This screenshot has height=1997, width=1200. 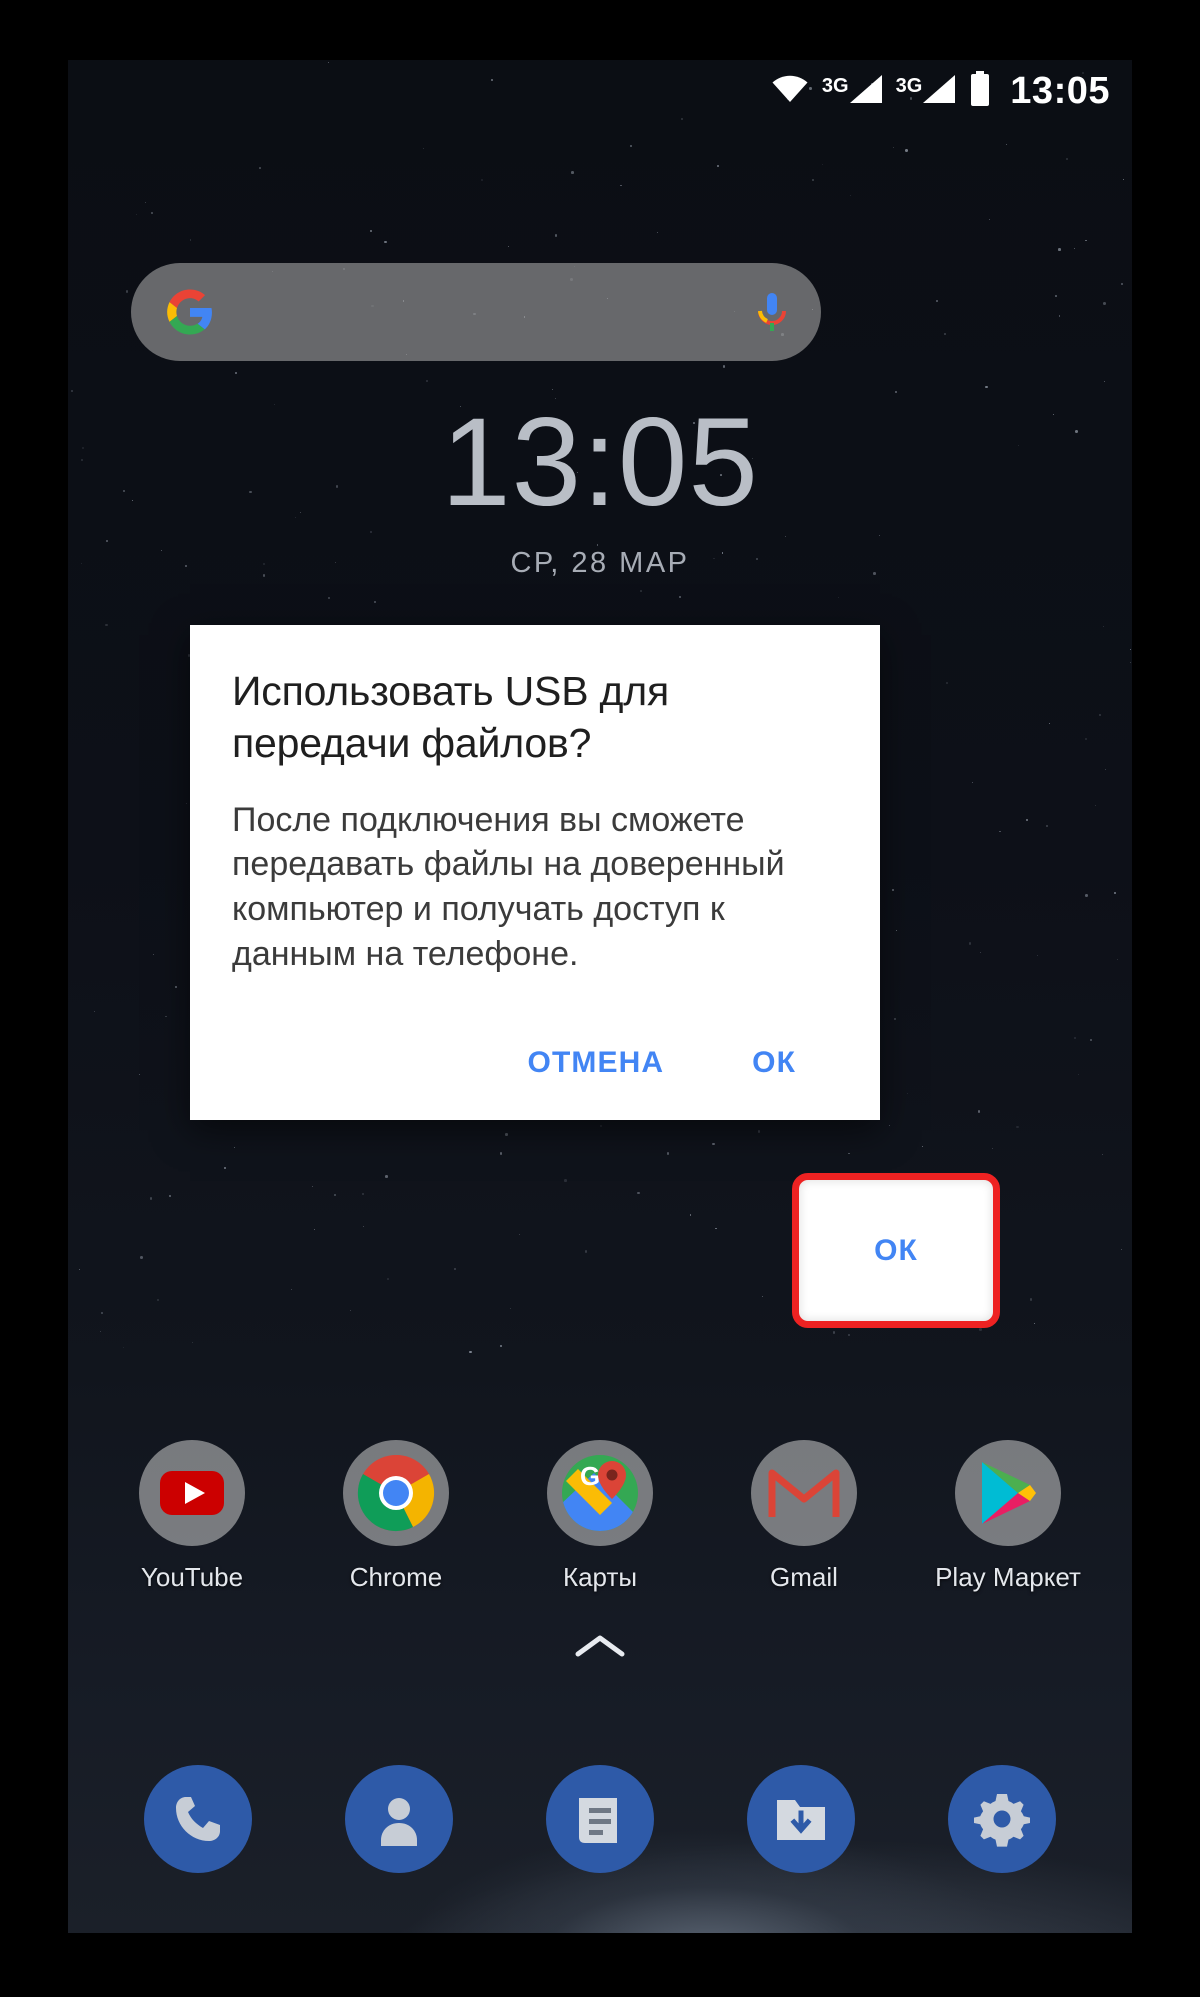 I want to click on app-gmail: Gmail, so click(x=804, y=1516).